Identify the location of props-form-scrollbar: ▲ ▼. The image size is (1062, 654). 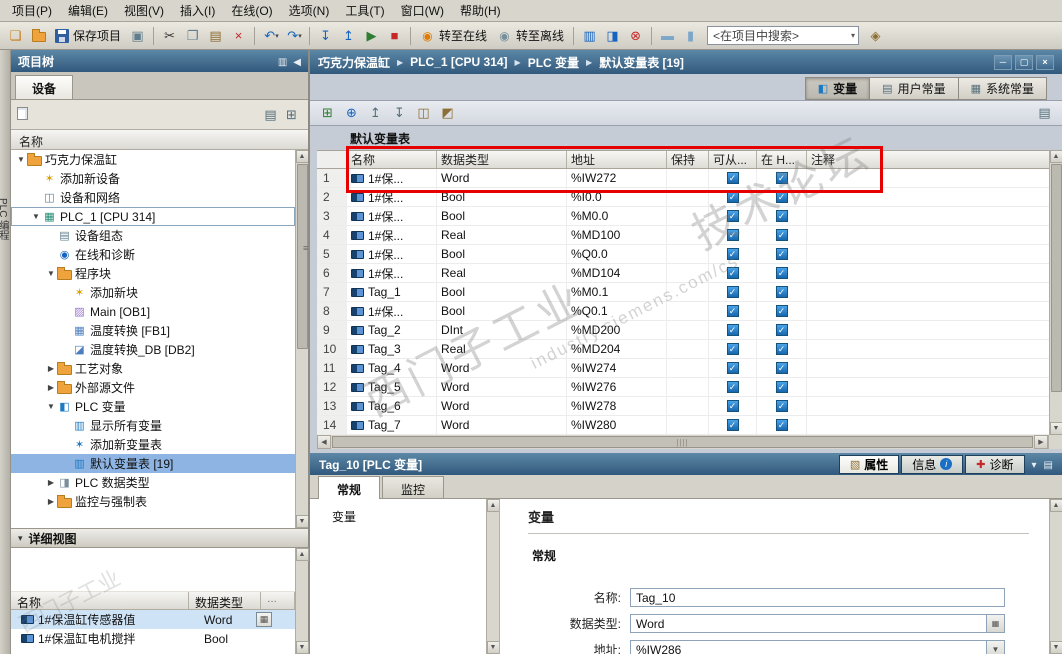
(1055, 576).